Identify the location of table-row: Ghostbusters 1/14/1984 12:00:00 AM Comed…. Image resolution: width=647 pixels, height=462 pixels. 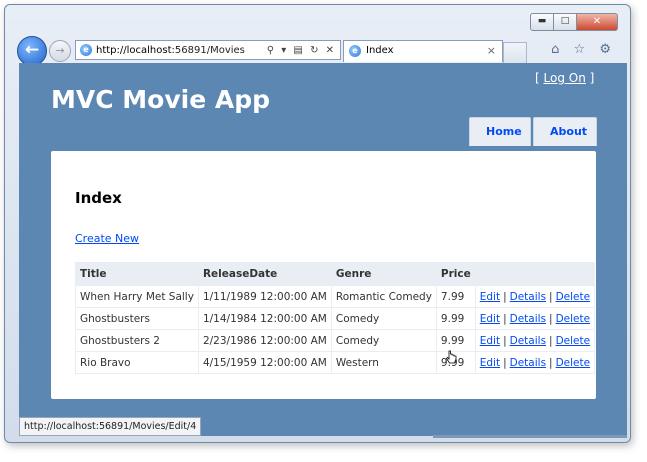
(335, 318).